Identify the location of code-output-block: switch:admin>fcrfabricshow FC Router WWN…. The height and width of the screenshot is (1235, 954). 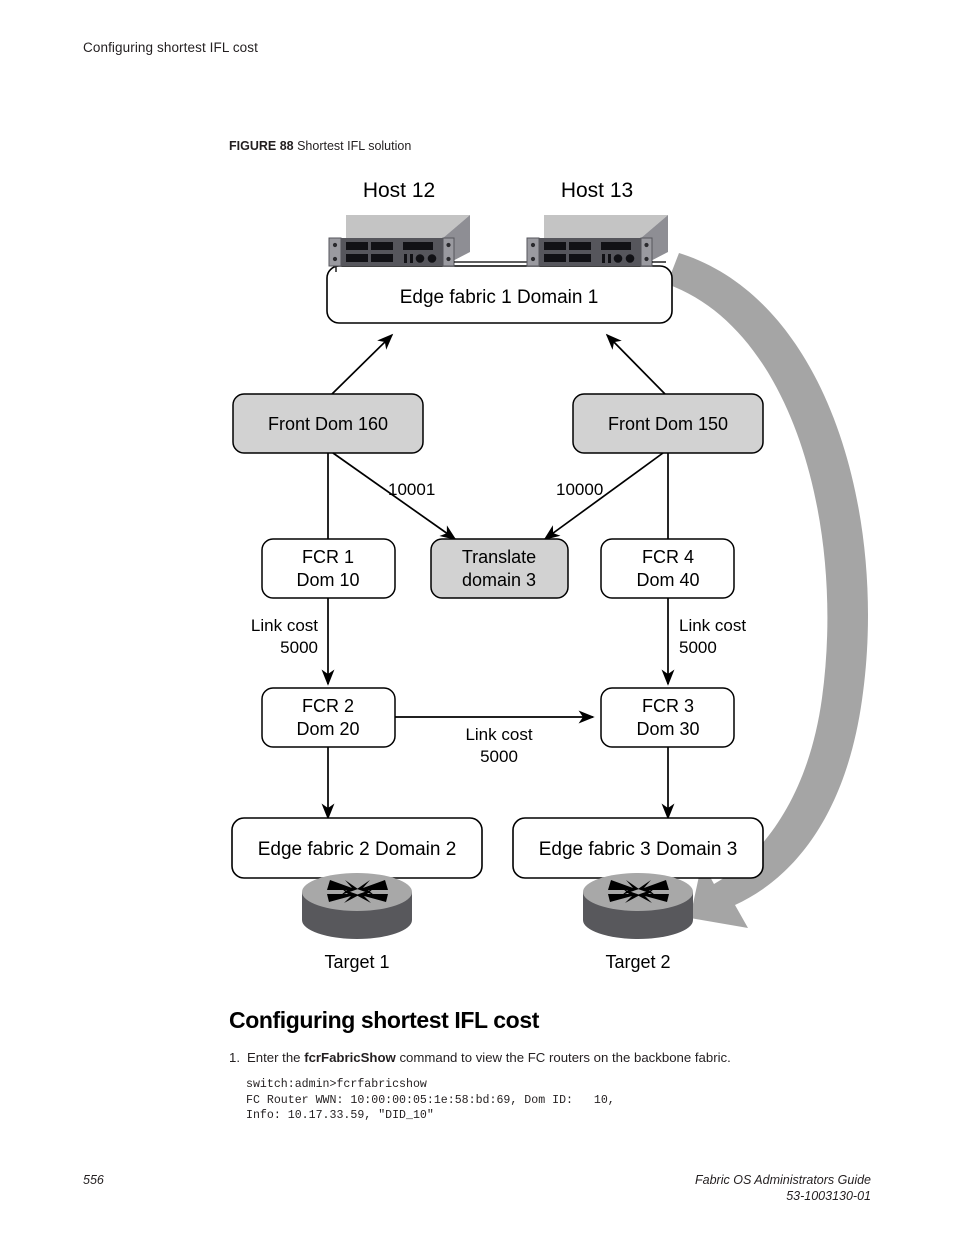
(430, 1100).